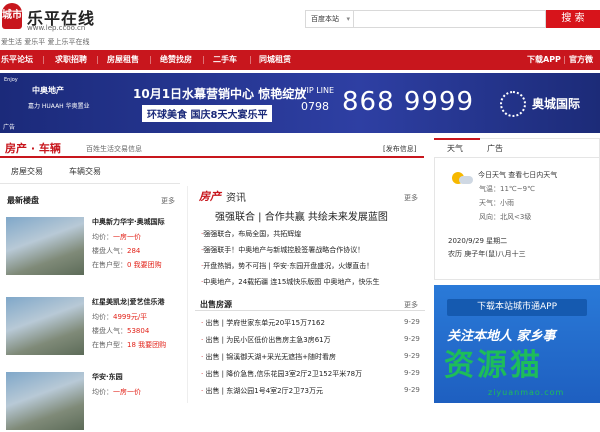 Image resolution: width=600 pixels, height=432 pixels. Describe the element at coordinates (517, 157) in the screenshot. I see `weather-tab-divider` at that location.